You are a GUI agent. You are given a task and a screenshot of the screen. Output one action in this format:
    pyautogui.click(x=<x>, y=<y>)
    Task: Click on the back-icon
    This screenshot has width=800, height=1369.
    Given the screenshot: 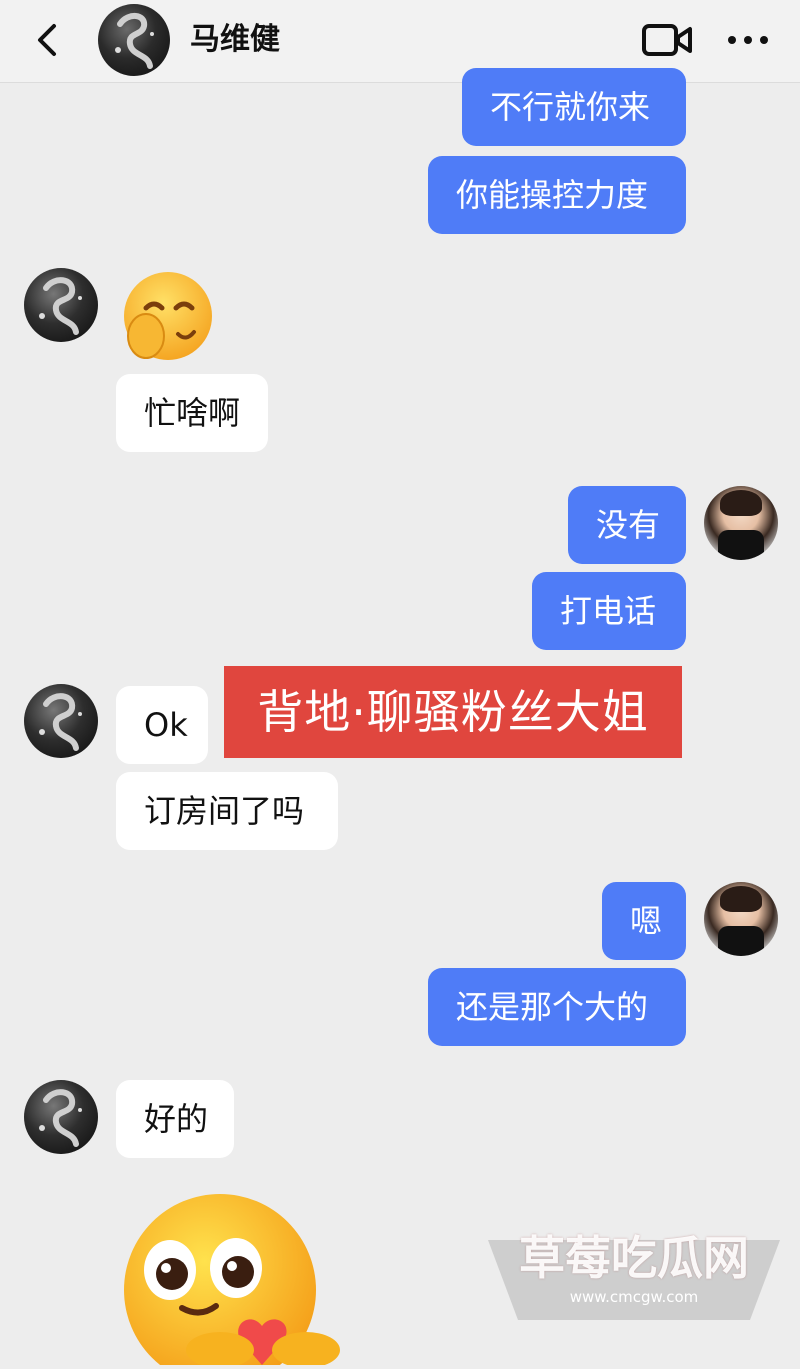 What is the action you would take?
    pyautogui.click(x=47, y=40)
    